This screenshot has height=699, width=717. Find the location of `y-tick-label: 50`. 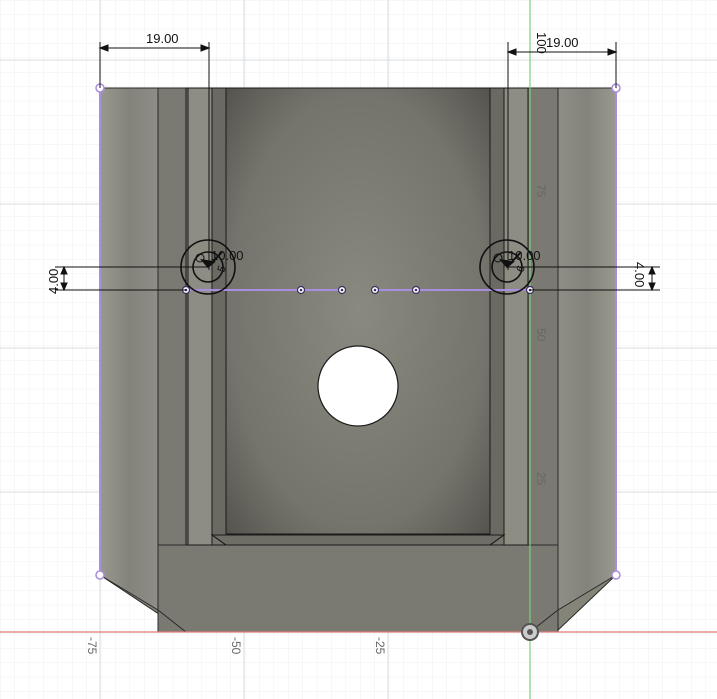

y-tick-label: 50 is located at coordinates (541, 335).